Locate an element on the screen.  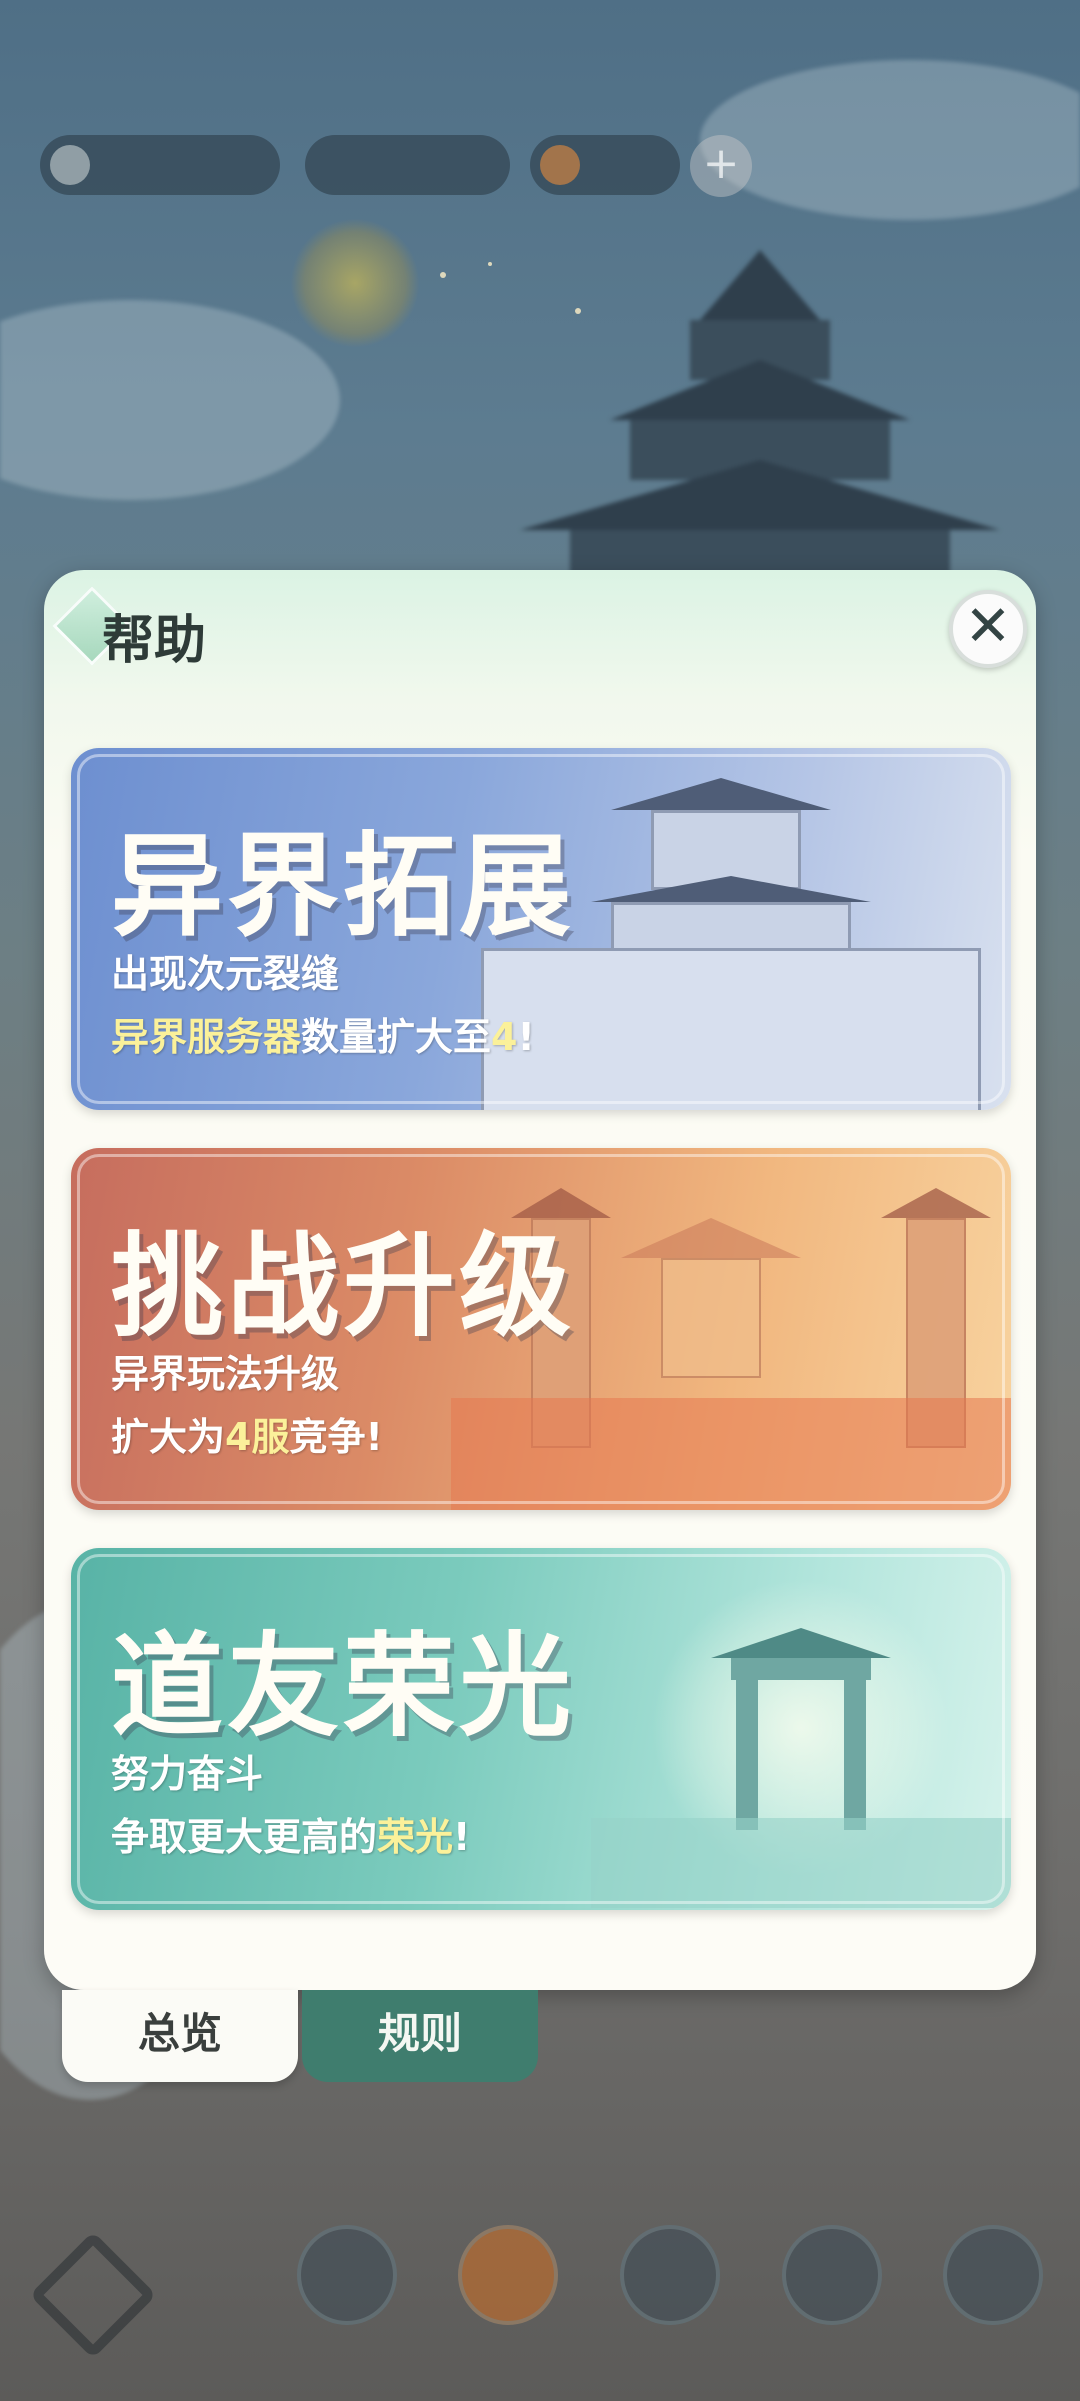
pagoda-illustration is located at coordinates (731, 1329).